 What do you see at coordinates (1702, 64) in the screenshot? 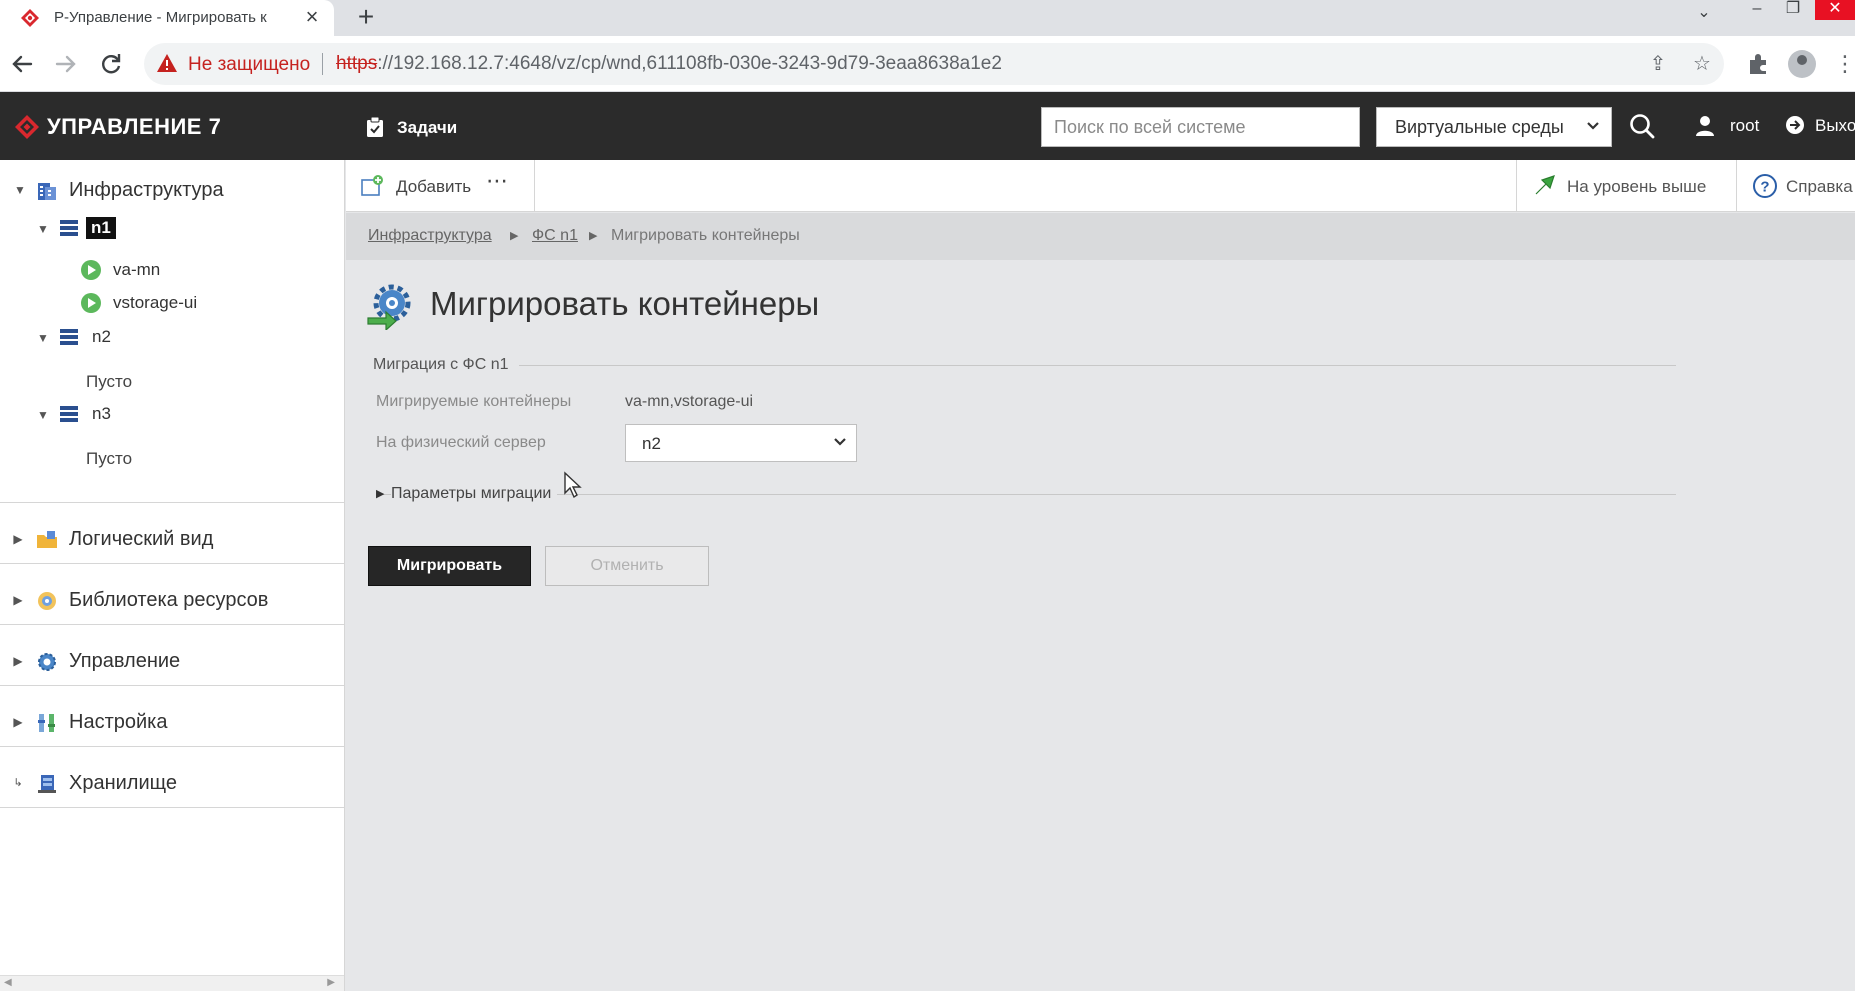
I see `bookmark-star-icon: ☆` at bounding box center [1702, 64].